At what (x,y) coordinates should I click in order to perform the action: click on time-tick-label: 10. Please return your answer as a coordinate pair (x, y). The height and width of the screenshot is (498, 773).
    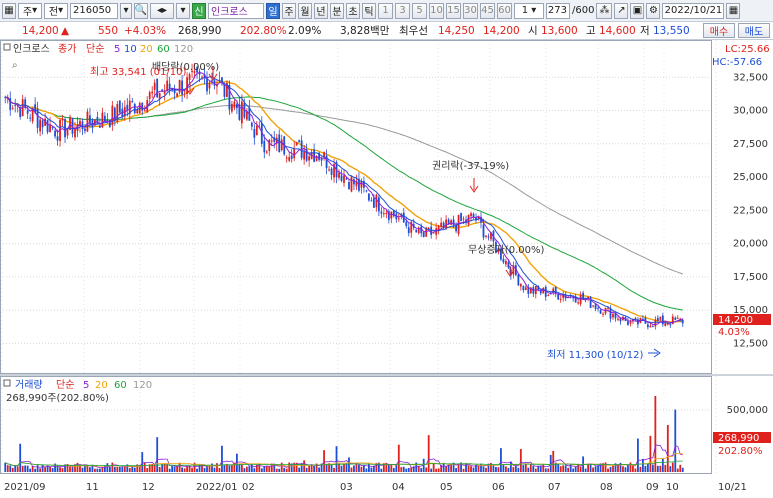
    Looking at the image, I should click on (672, 487).